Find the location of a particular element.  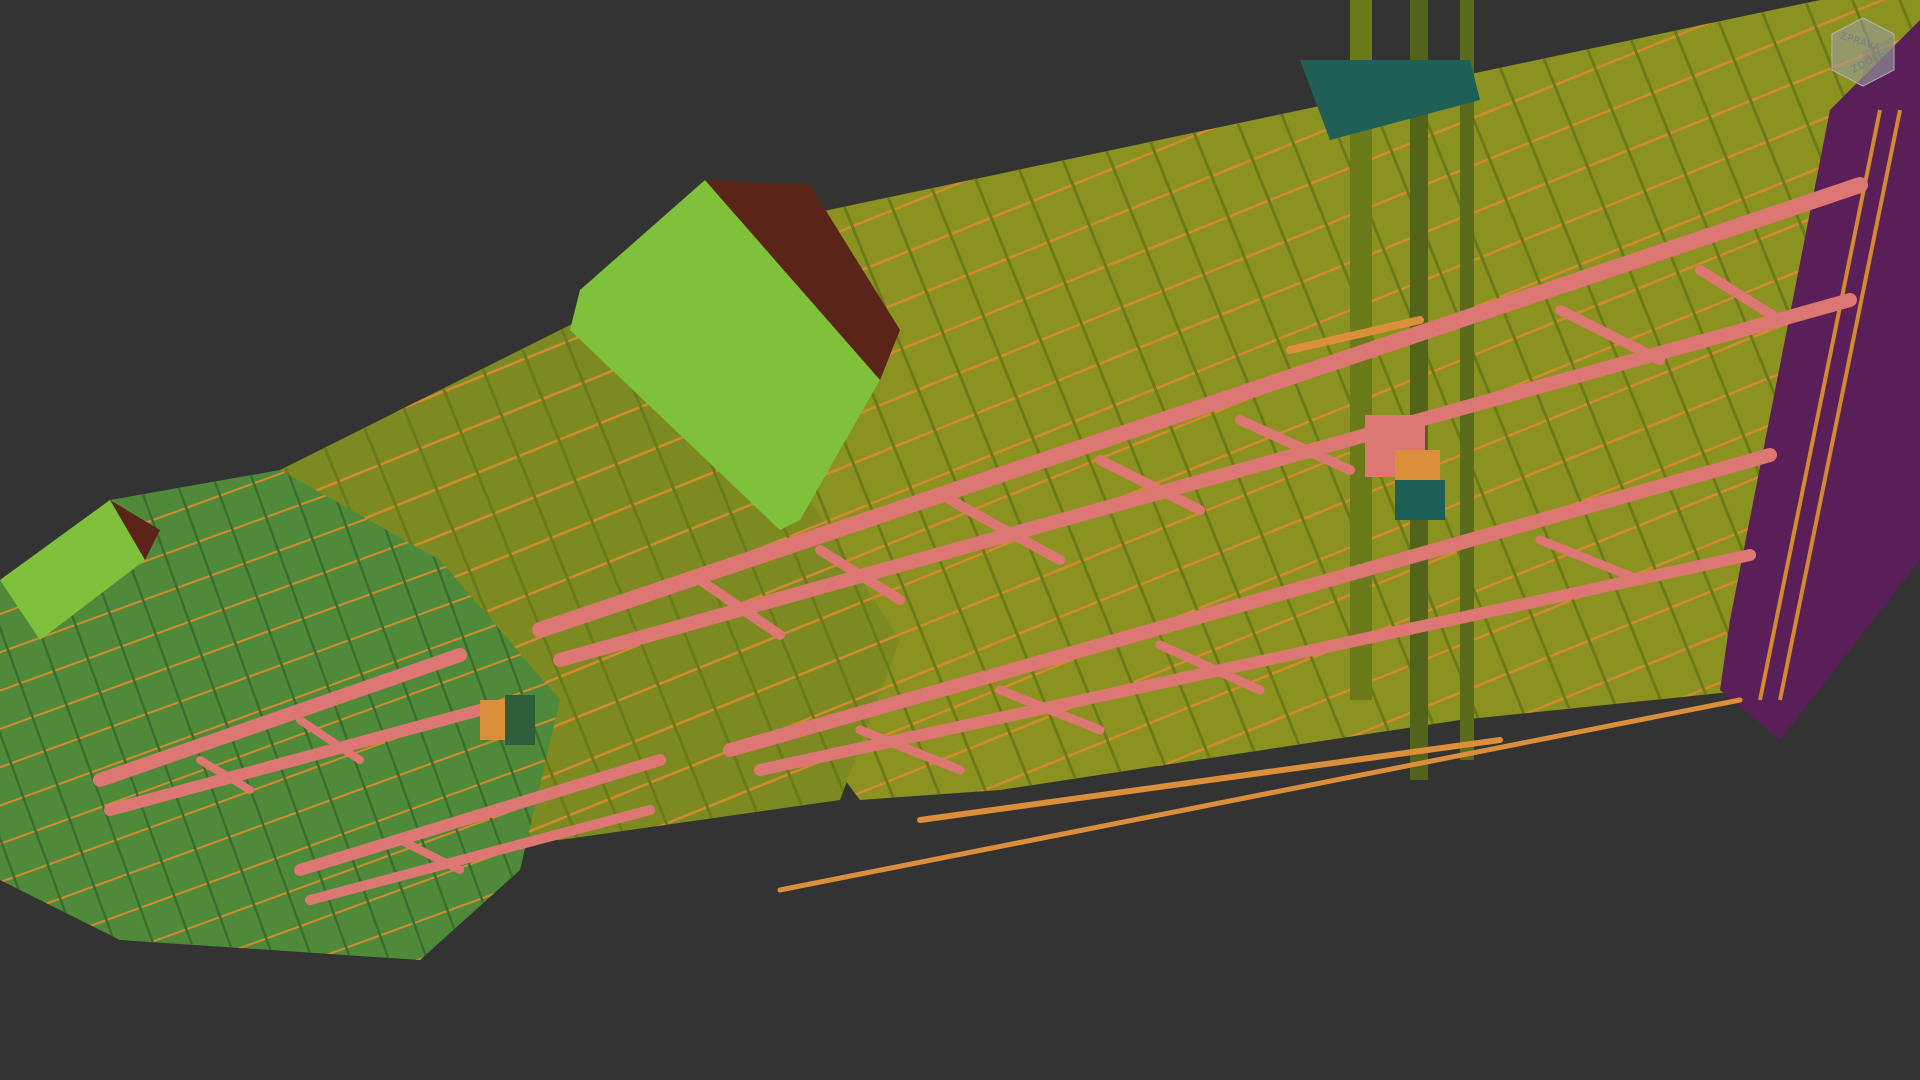

teal-box is located at coordinates (1420, 500).